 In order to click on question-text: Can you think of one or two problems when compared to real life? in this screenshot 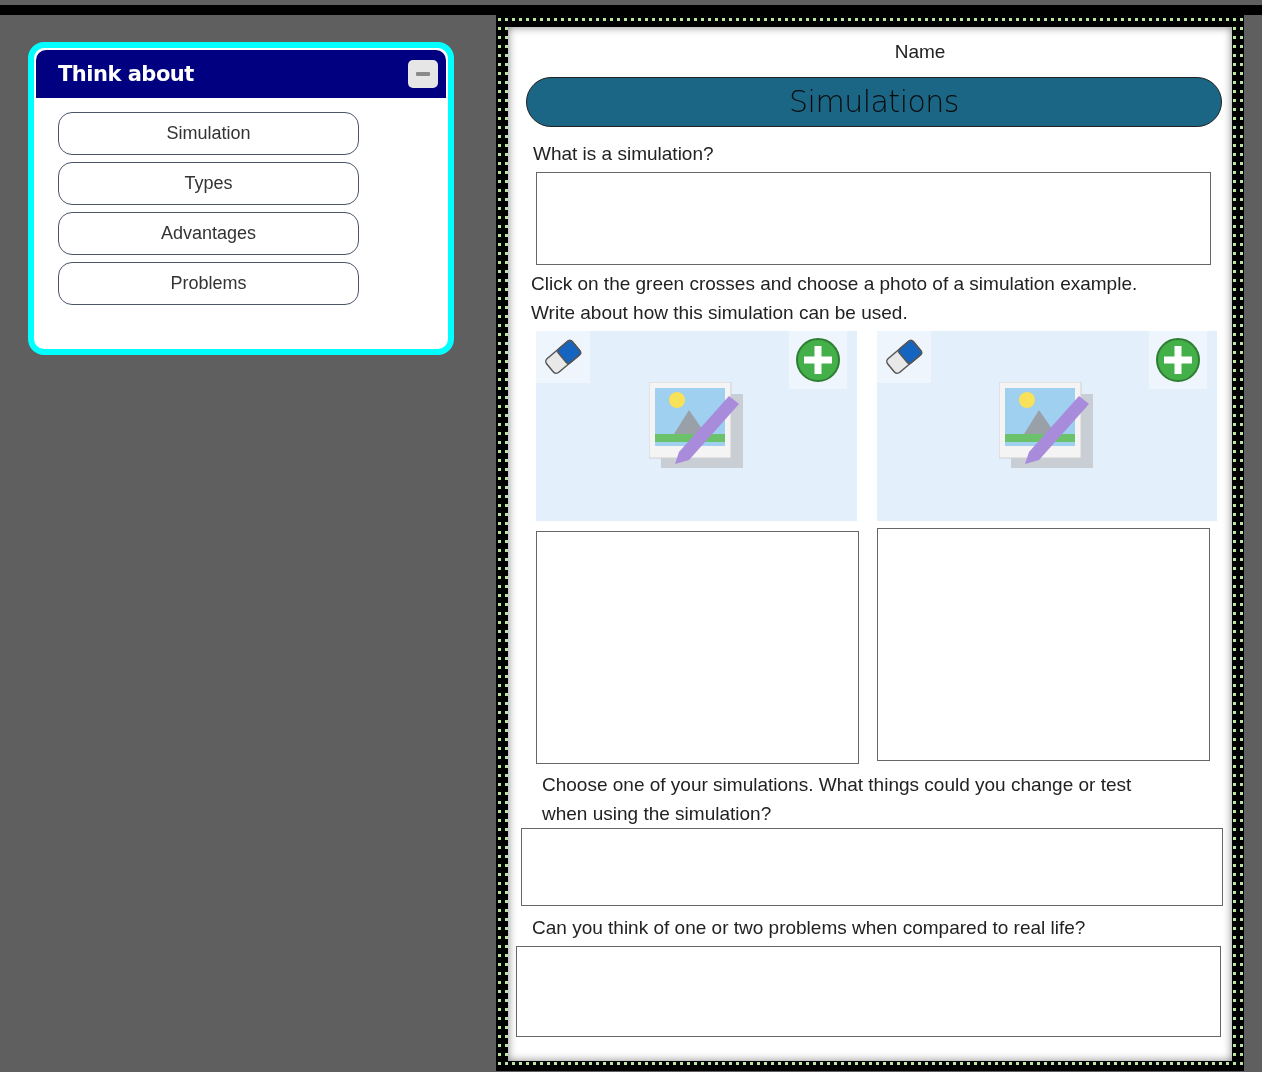, I will do `click(809, 928)`.